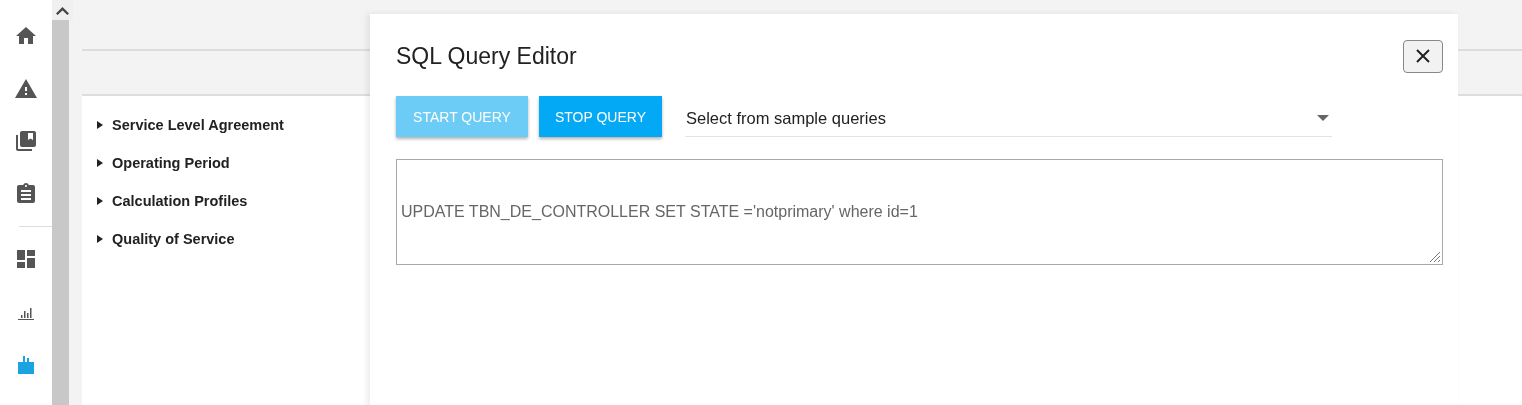  Describe the element at coordinates (163, 163) in the screenshot. I see `tree-item: Operating Period` at that location.